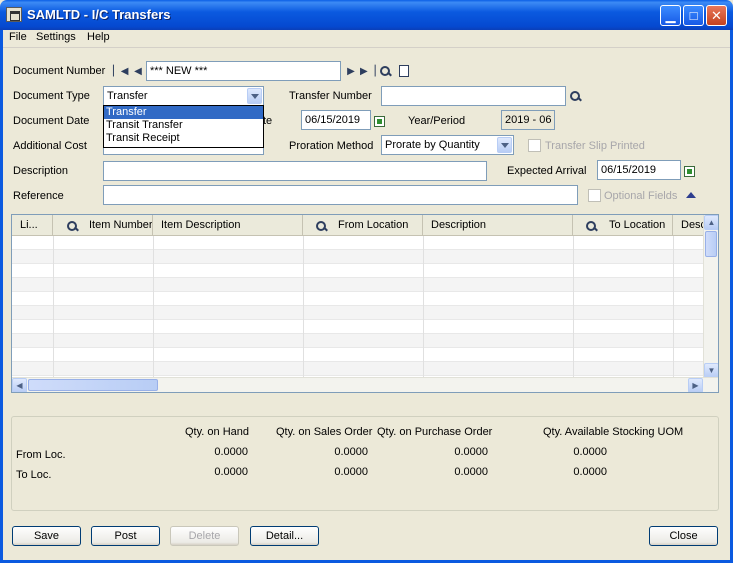  Describe the element at coordinates (547, 171) in the screenshot. I see `expected-arrival-label: Expected Arrival` at that location.